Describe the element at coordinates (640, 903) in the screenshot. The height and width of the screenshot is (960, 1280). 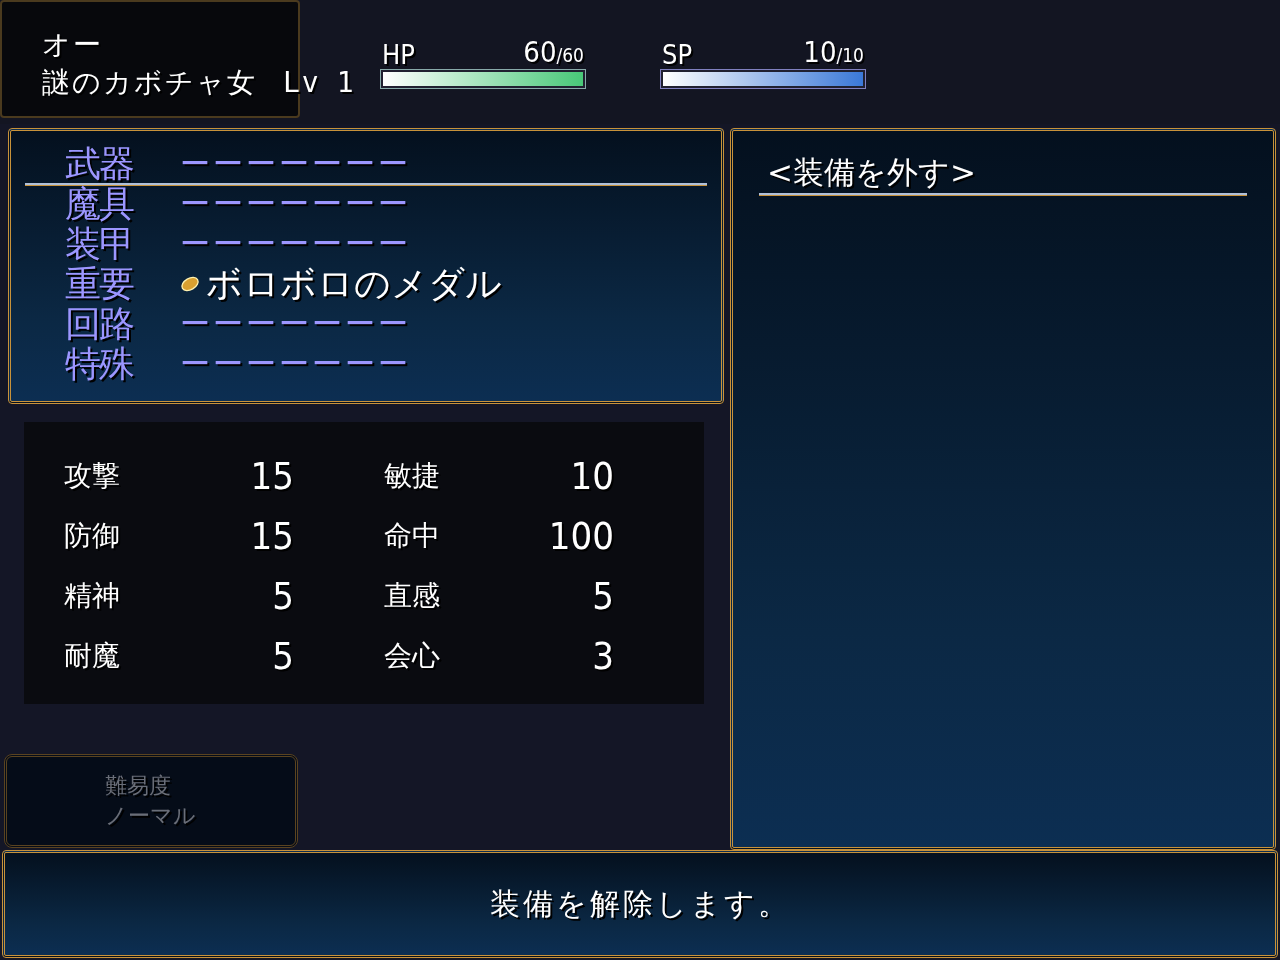
I see `help-text: 装備を解除します。` at that location.